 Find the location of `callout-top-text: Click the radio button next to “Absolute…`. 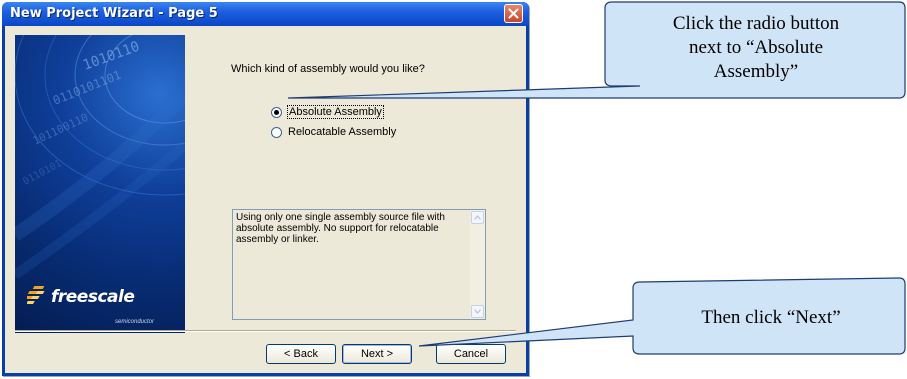

callout-top-text: Click the radio button next to “Absolute… is located at coordinates (756, 48).